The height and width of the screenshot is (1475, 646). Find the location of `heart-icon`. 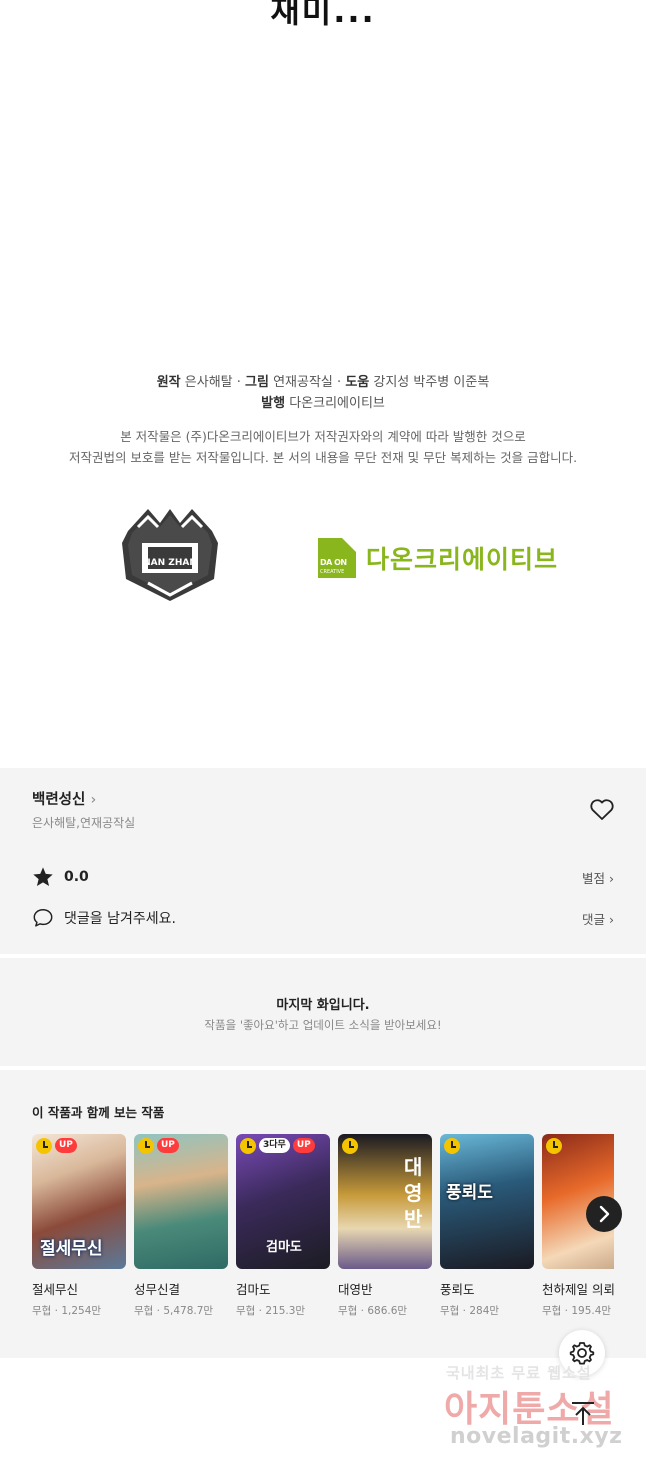

heart-icon is located at coordinates (602, 810).